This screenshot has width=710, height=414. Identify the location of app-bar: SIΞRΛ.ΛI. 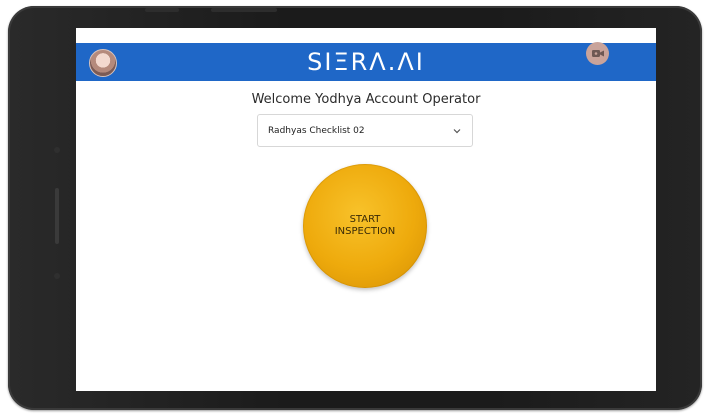
(366, 61).